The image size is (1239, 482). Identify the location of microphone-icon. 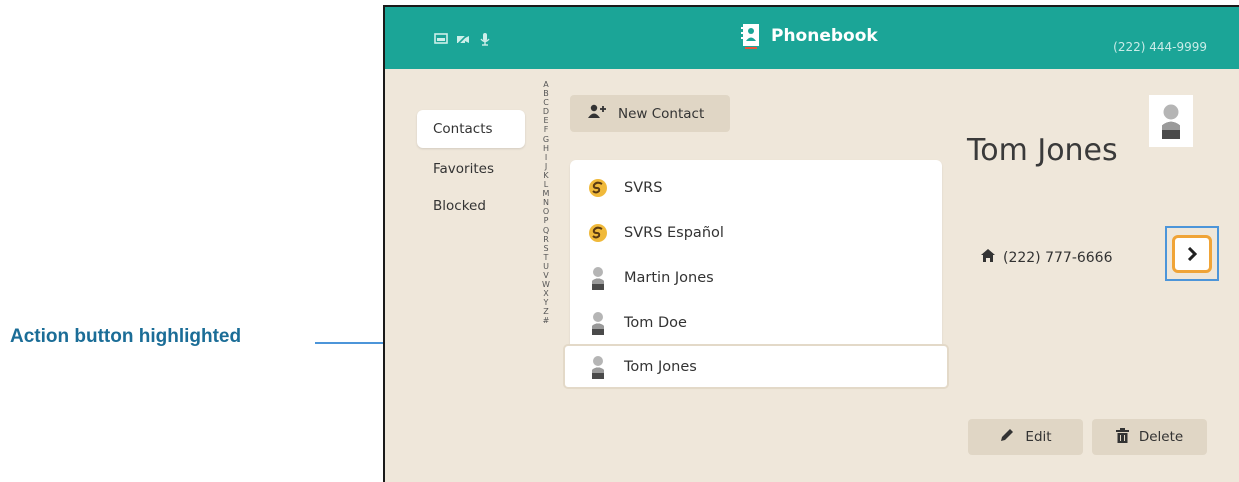
(485, 38).